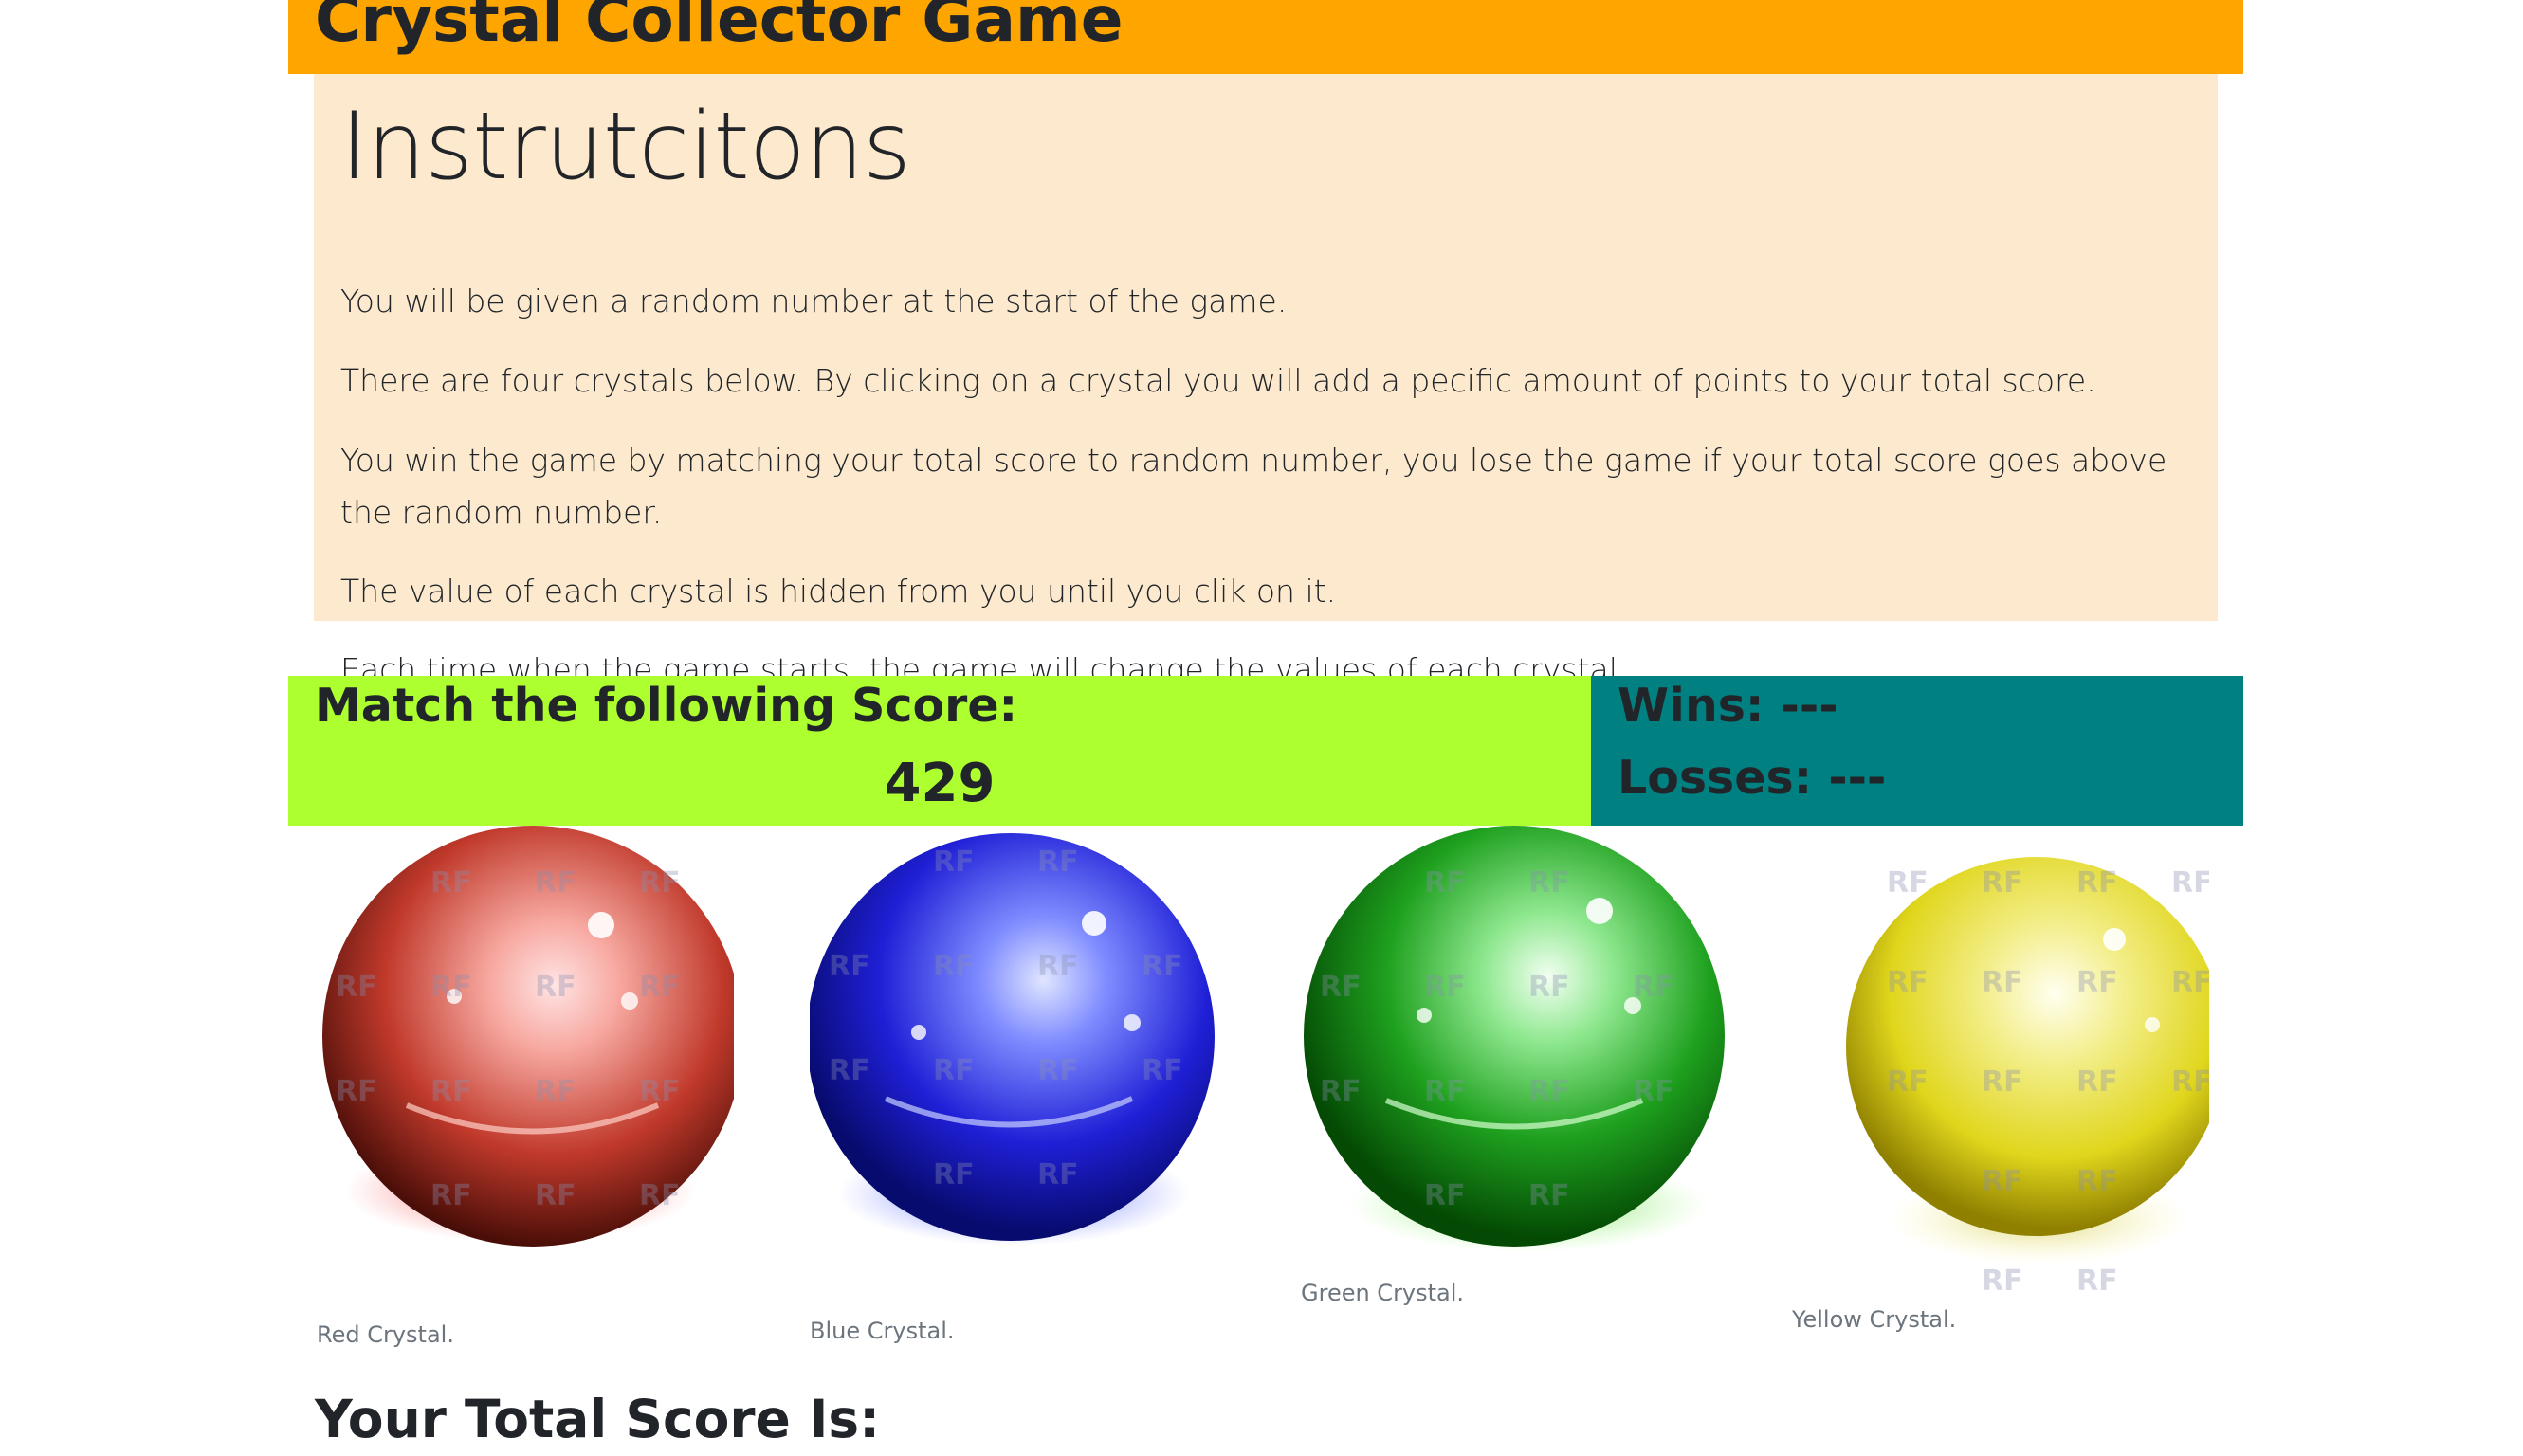  Describe the element at coordinates (720, 28) in the screenshot. I see `page-title: Crystal Collector Game` at that location.